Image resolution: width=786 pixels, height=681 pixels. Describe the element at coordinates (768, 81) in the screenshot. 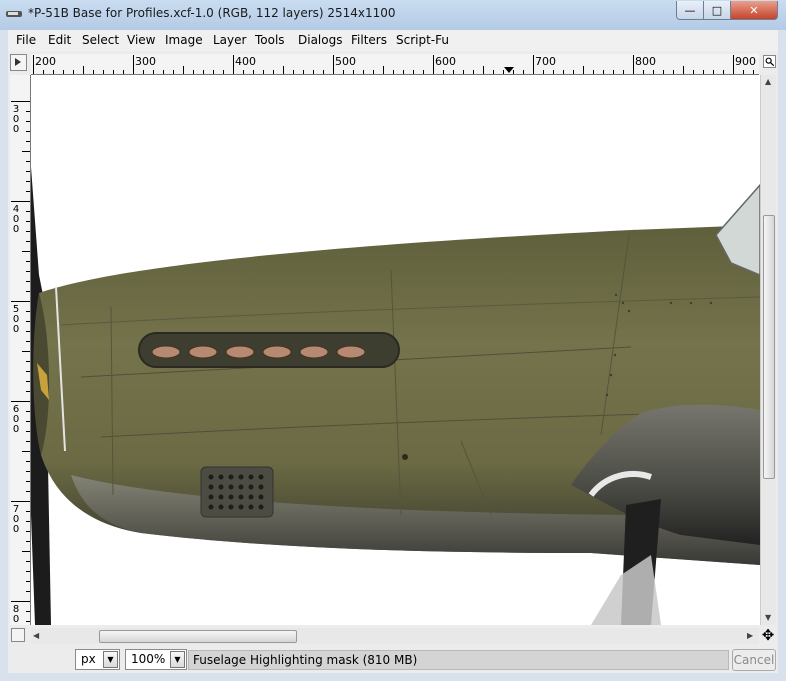

I see `scroll-up-icon: ▲` at that location.